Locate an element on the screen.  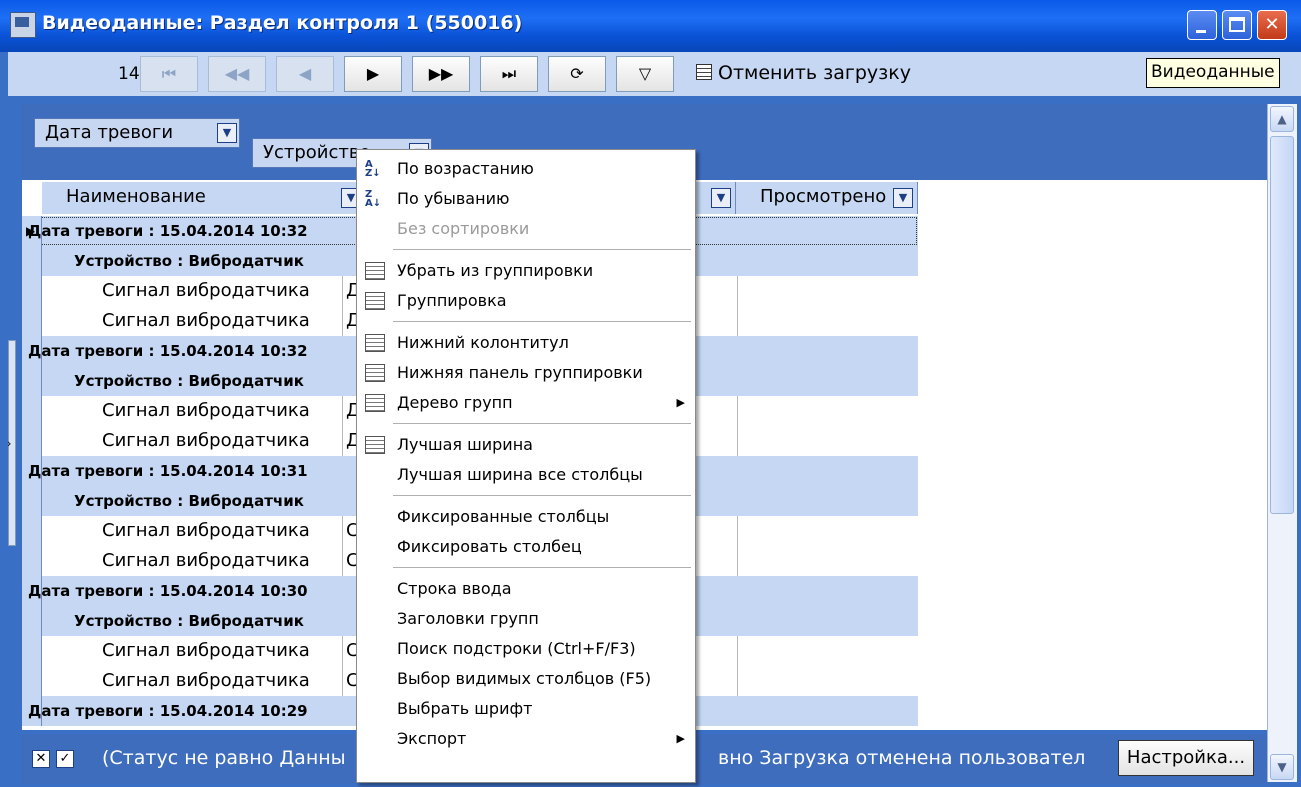
menu-item-best-fit: Лучшая ширина is located at coordinates (526, 445).